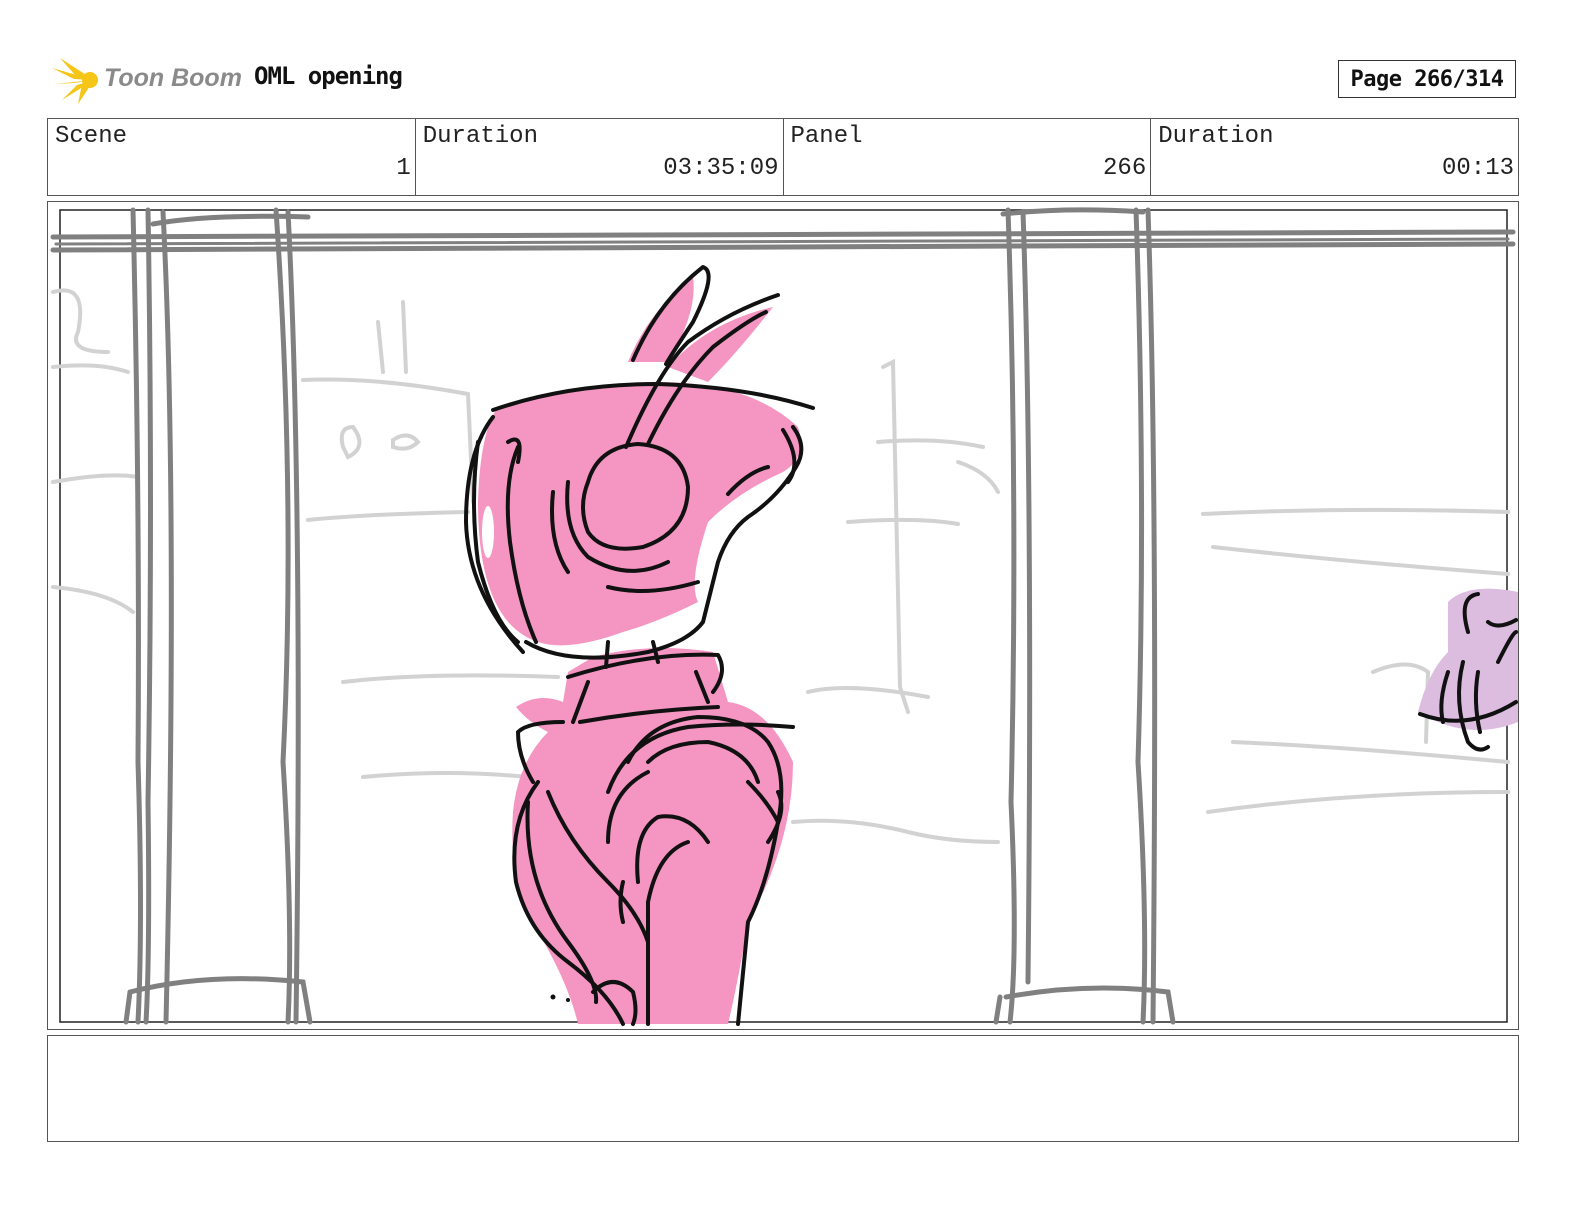 The width and height of the screenshot is (1584, 1224). I want to click on scene-value: 1, so click(403, 168).